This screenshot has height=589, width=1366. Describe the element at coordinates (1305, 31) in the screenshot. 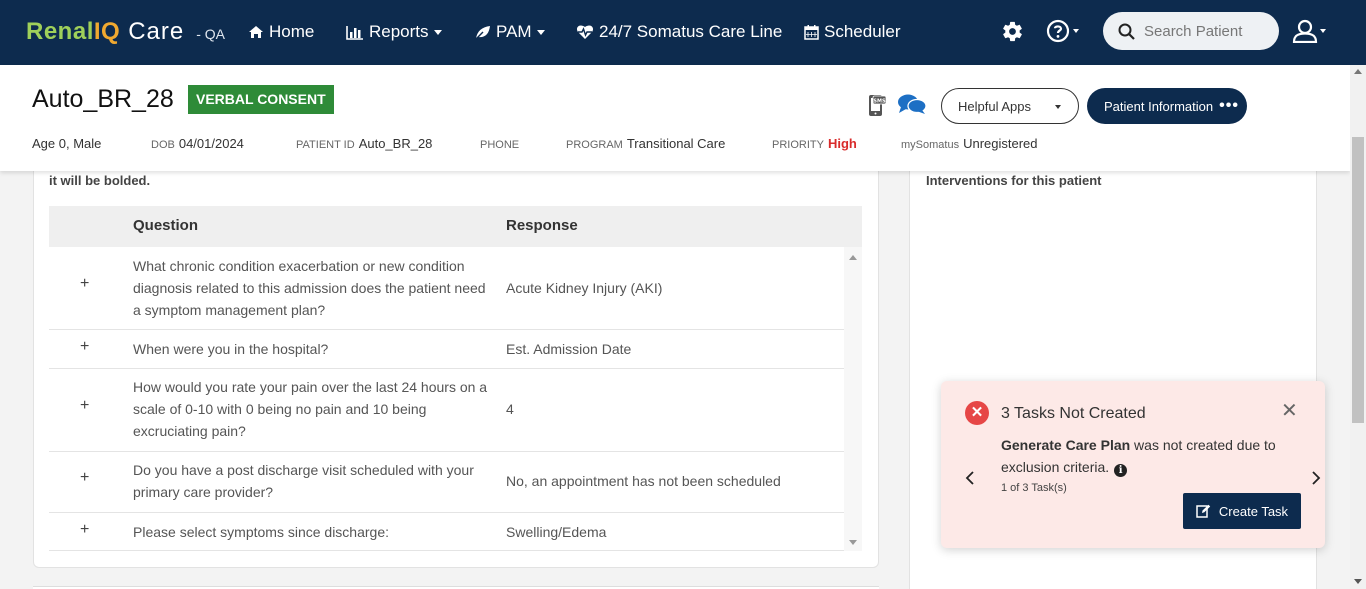

I see `user-icon` at that location.